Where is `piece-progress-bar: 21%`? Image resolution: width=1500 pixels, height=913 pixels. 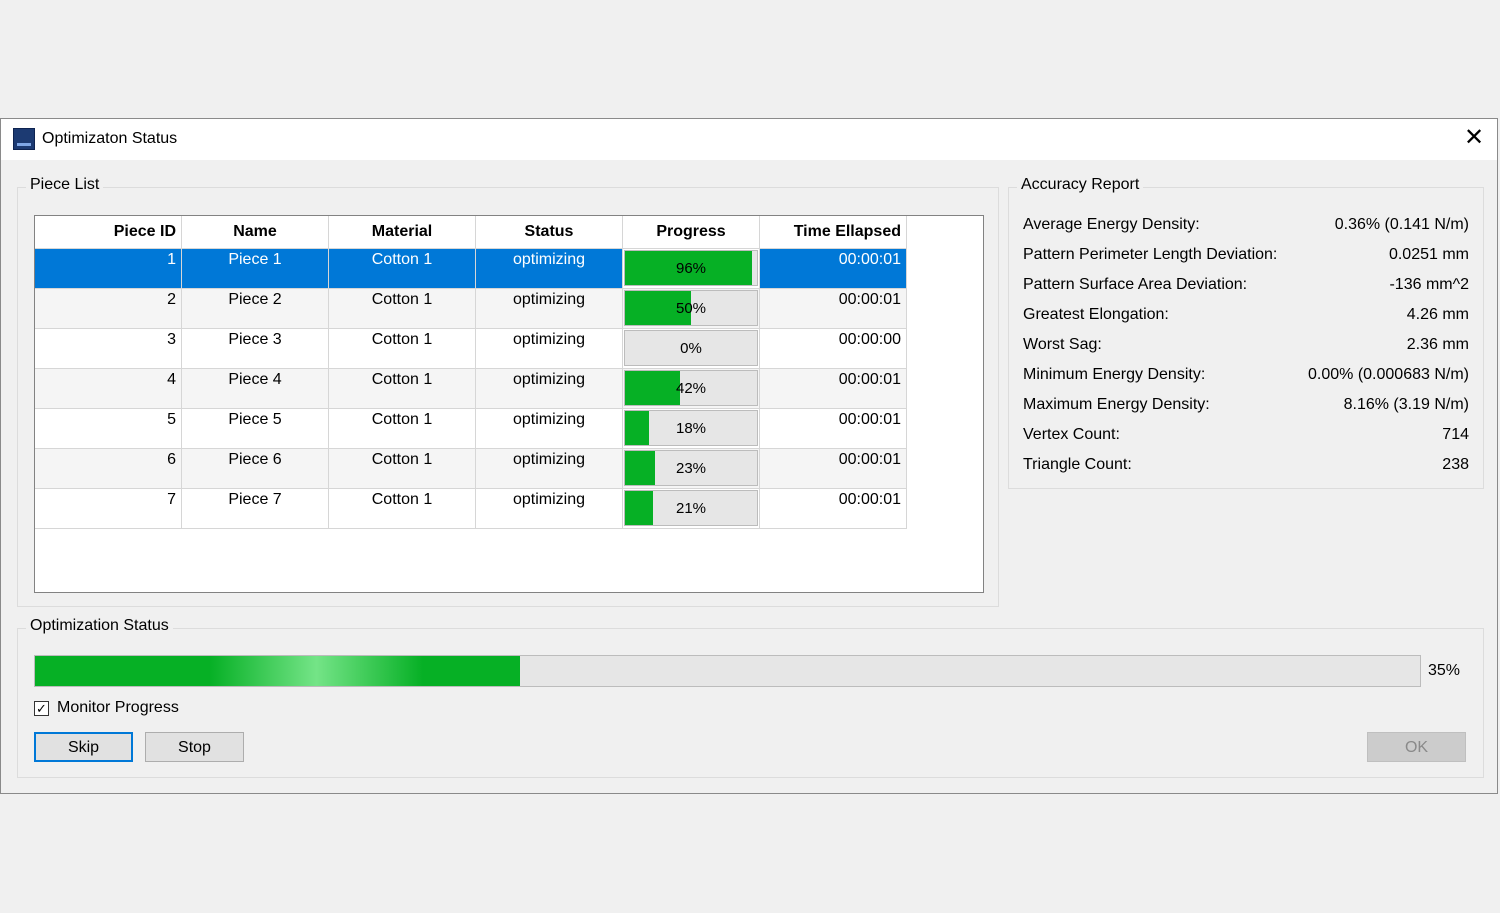 piece-progress-bar: 21% is located at coordinates (691, 508).